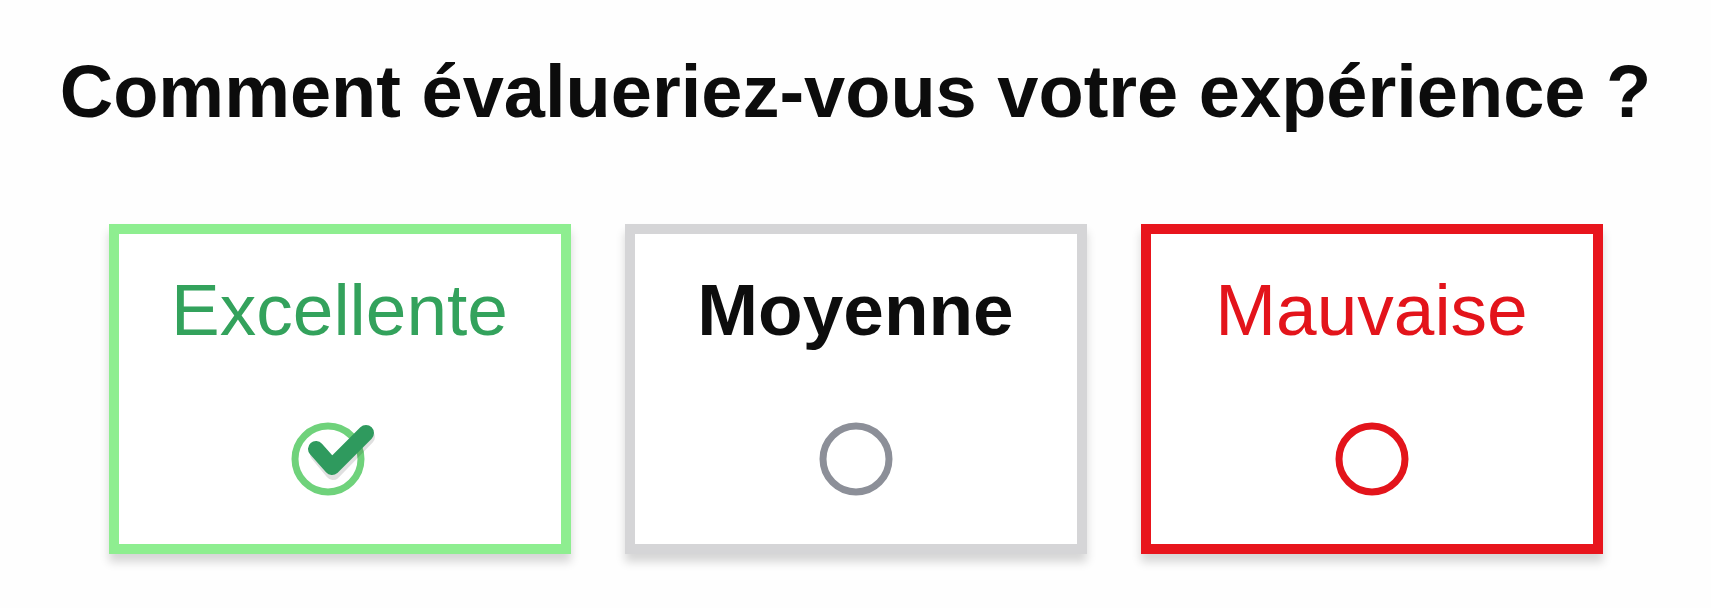 The image size is (1711, 608). I want to click on rating-option-card: Excellente, so click(339, 389).